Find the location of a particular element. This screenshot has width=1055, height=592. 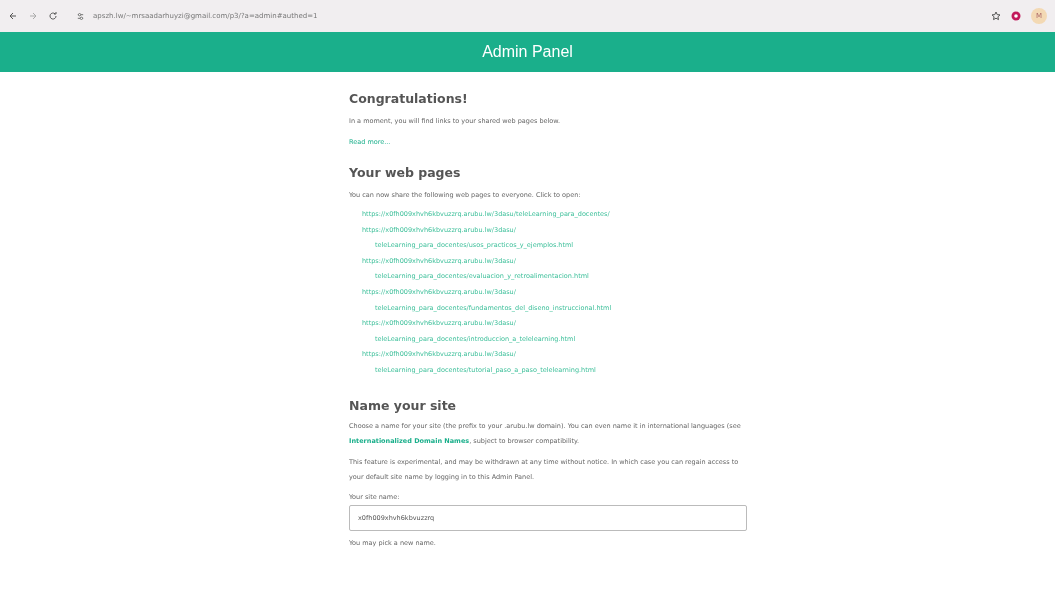

section-heading: Name your site is located at coordinates (403, 405).